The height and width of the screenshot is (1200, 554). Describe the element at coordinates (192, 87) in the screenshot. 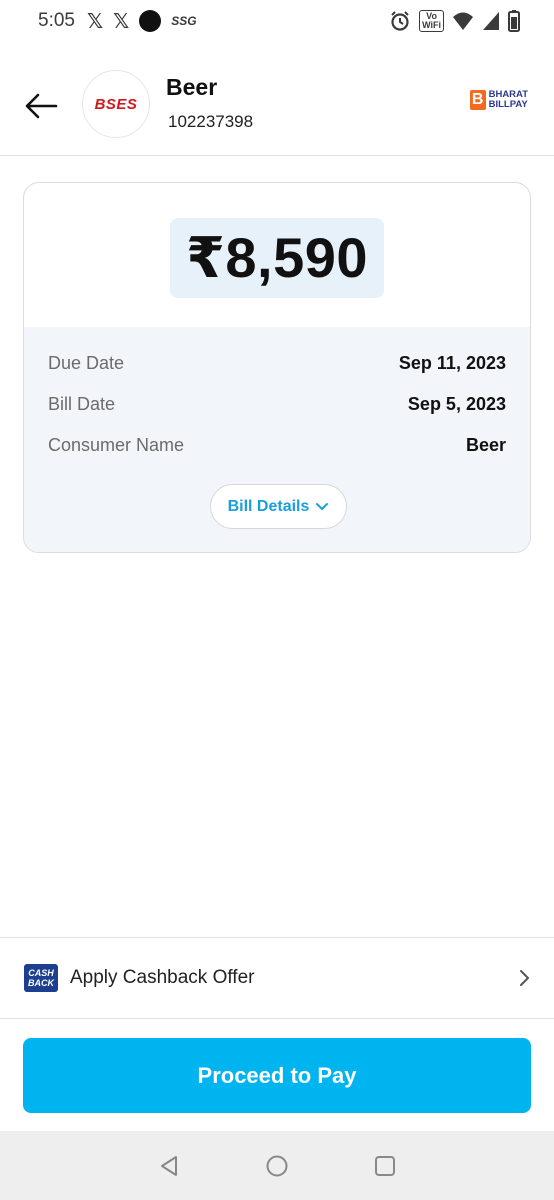

I see `biller-name: Beer` at that location.